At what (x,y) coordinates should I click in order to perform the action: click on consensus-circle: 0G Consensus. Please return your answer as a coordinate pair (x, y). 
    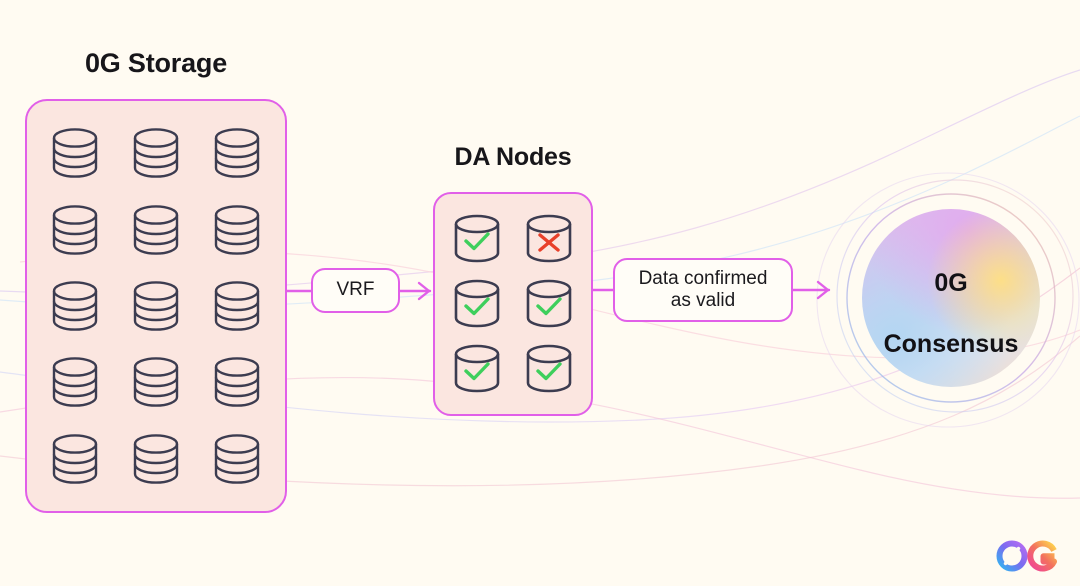
    Looking at the image, I should click on (951, 298).